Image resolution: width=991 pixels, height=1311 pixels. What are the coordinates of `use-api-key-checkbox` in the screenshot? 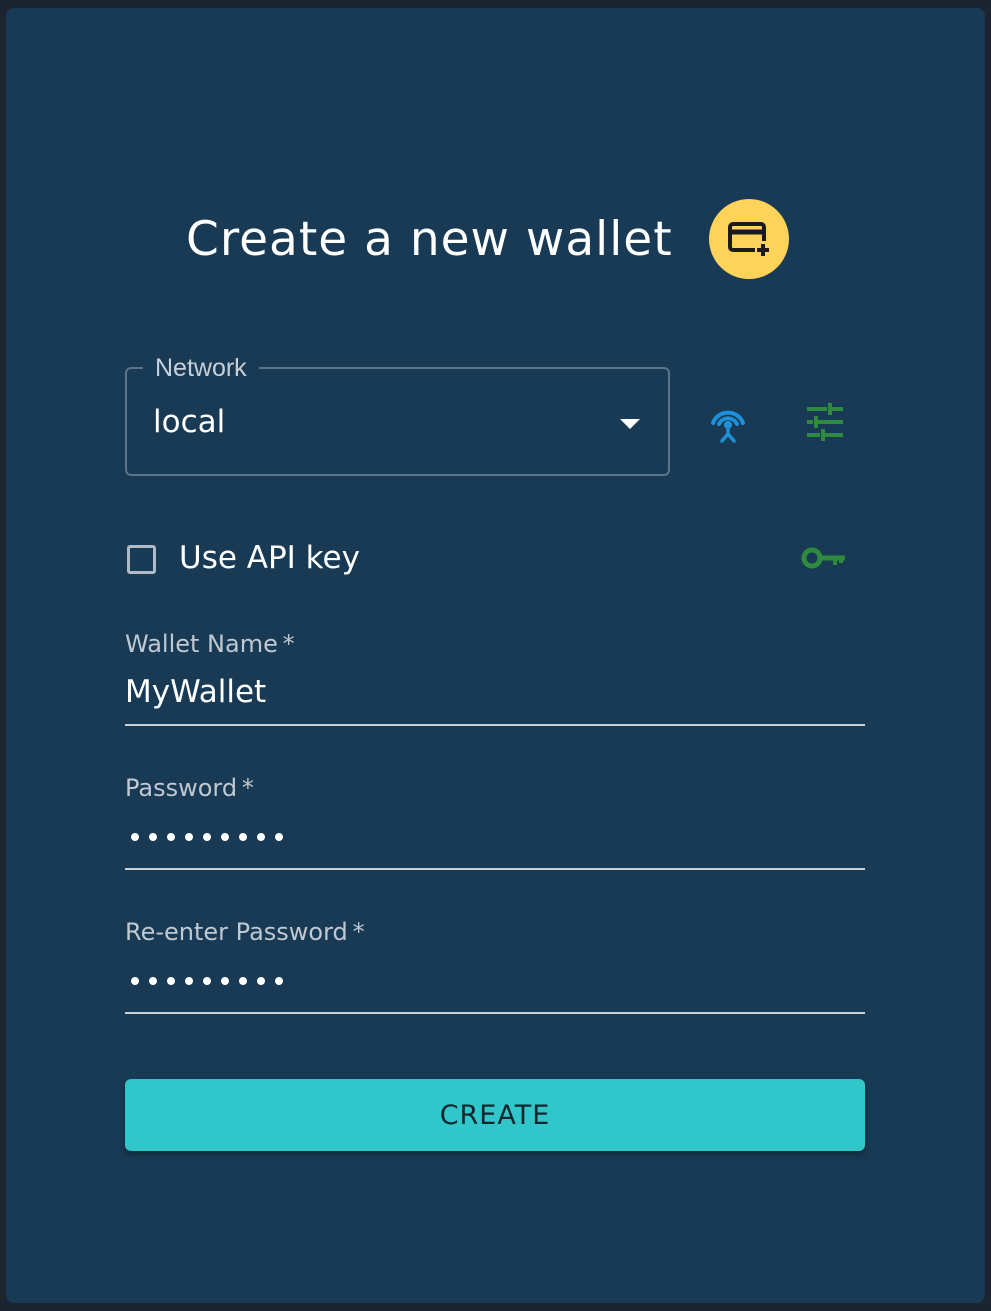 It's located at (141, 559).